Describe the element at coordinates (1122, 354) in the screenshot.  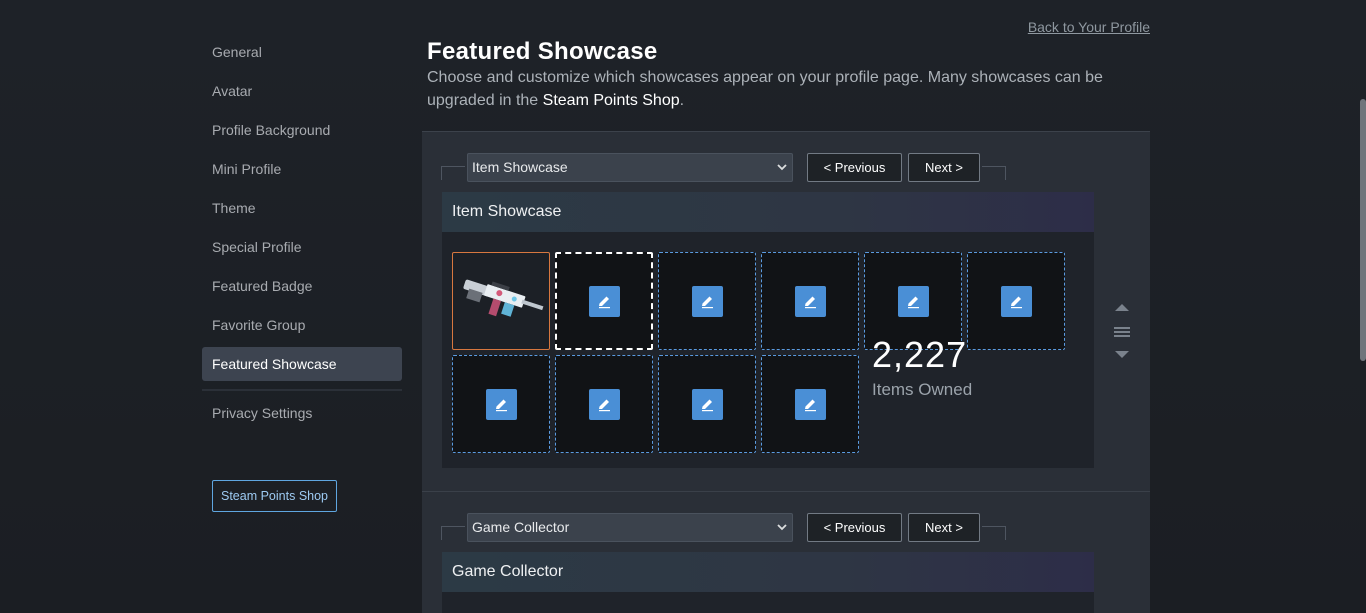
I see `triangle-down-icon` at that location.